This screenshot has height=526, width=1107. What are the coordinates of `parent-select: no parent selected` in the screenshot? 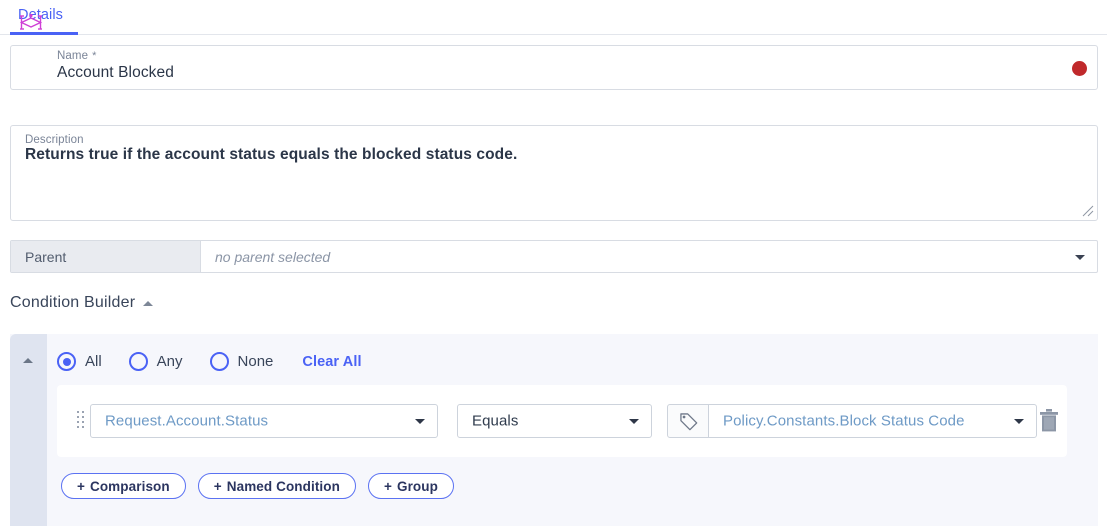 It's located at (649, 256).